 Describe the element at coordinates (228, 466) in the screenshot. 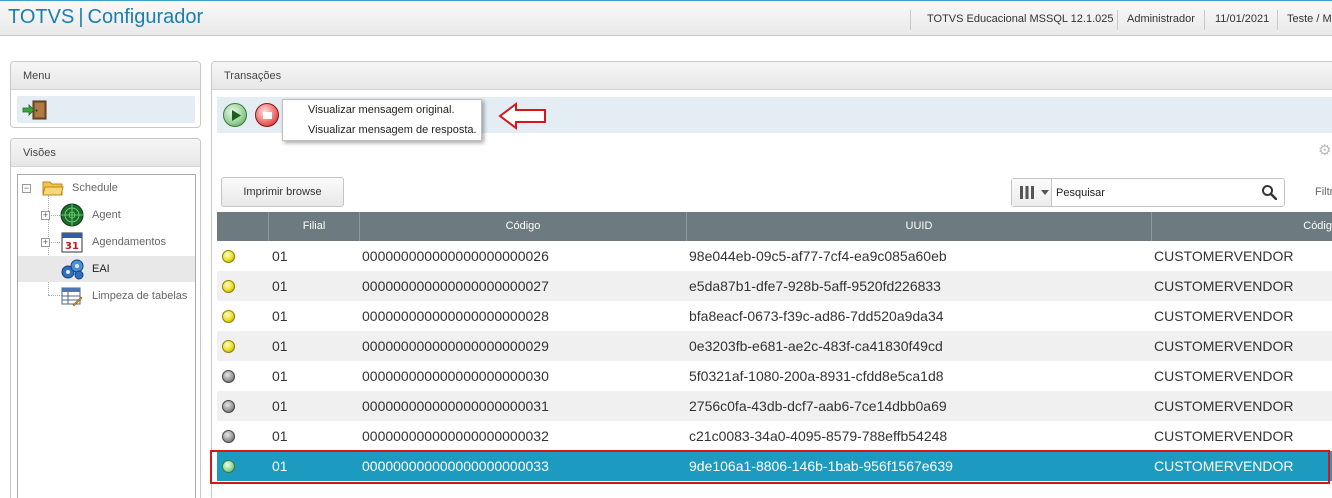

I see `status-green-icon` at that location.